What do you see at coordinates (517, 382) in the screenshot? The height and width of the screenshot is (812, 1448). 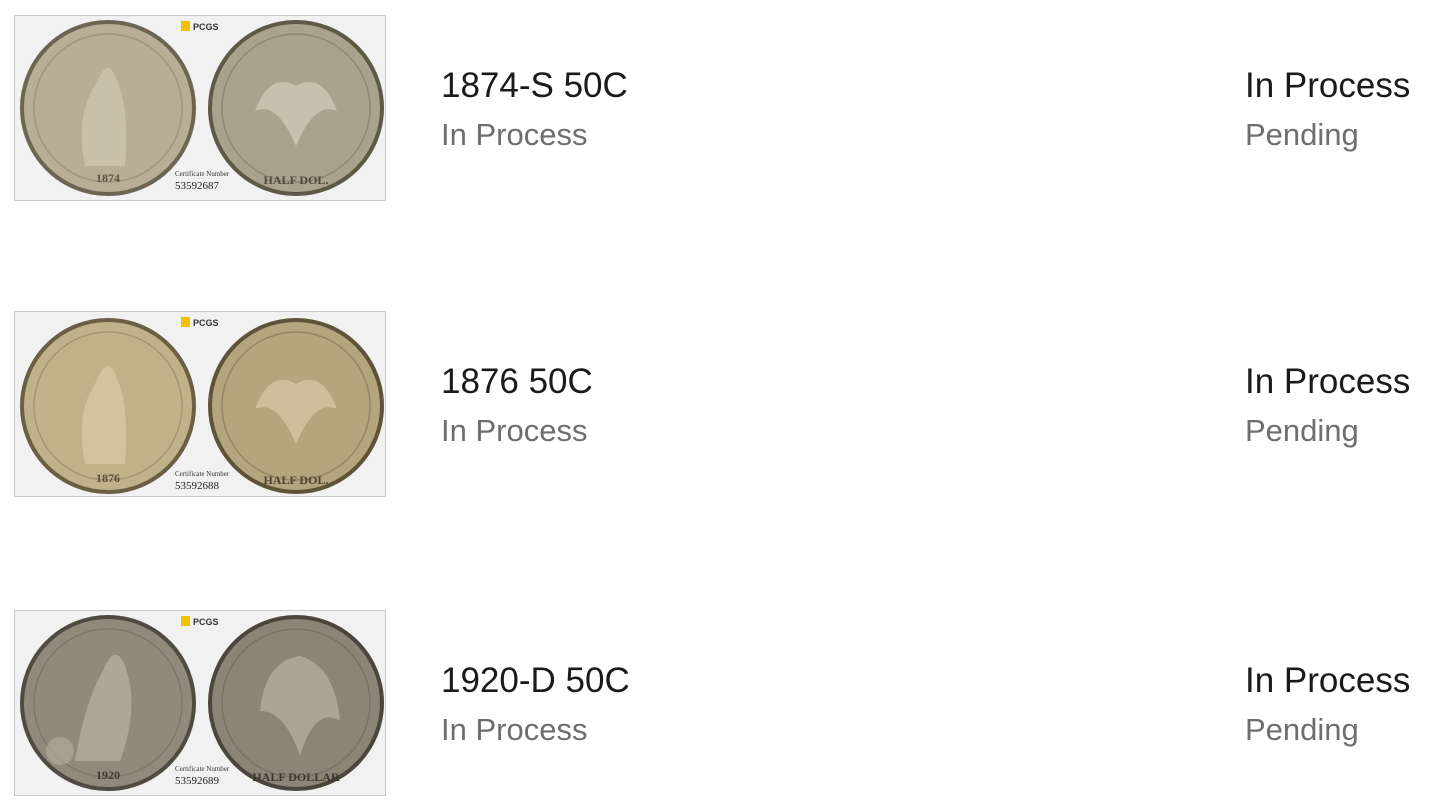 I see `item-title: 1876 50C` at bounding box center [517, 382].